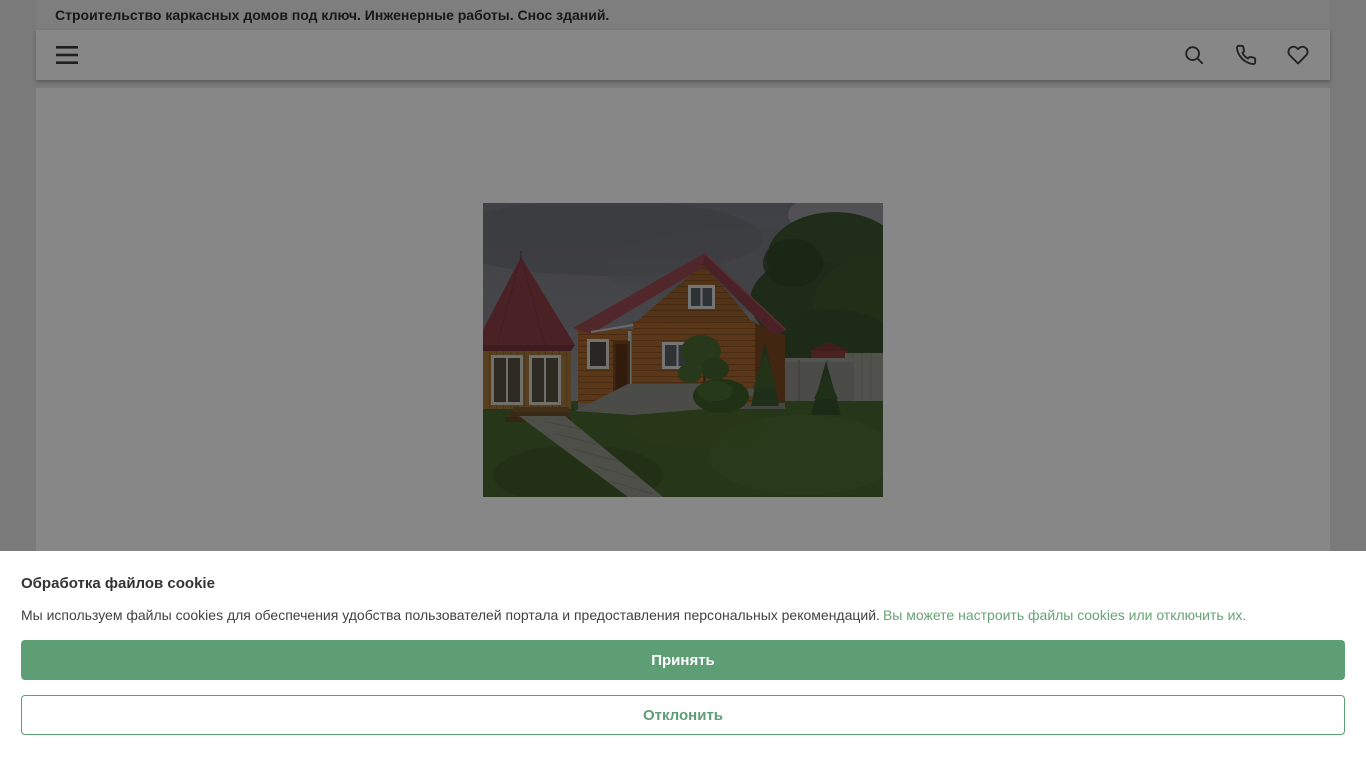 The height and width of the screenshot is (768, 1366). Describe the element at coordinates (683, 715) in the screenshot. I see `decline-cookies-button: Отклонить` at that location.